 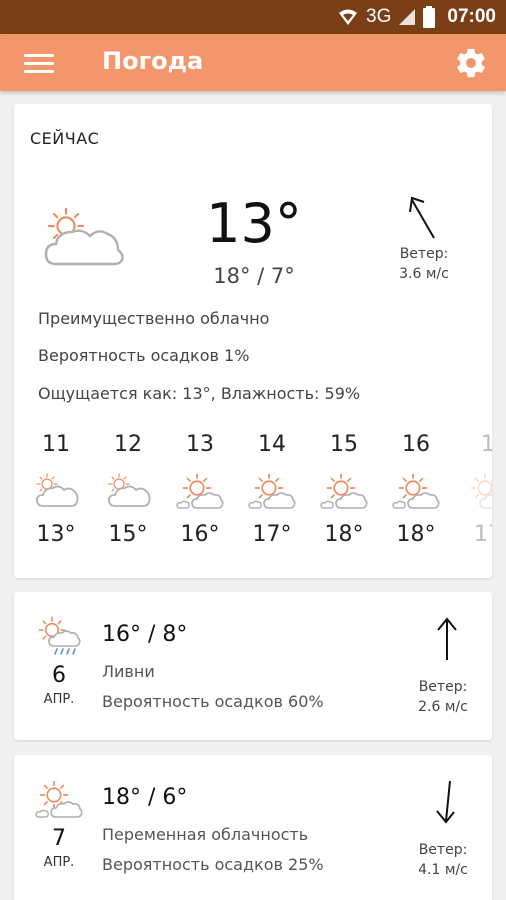 I want to click on temperature-range: 18° / 7°, so click(x=254, y=276).